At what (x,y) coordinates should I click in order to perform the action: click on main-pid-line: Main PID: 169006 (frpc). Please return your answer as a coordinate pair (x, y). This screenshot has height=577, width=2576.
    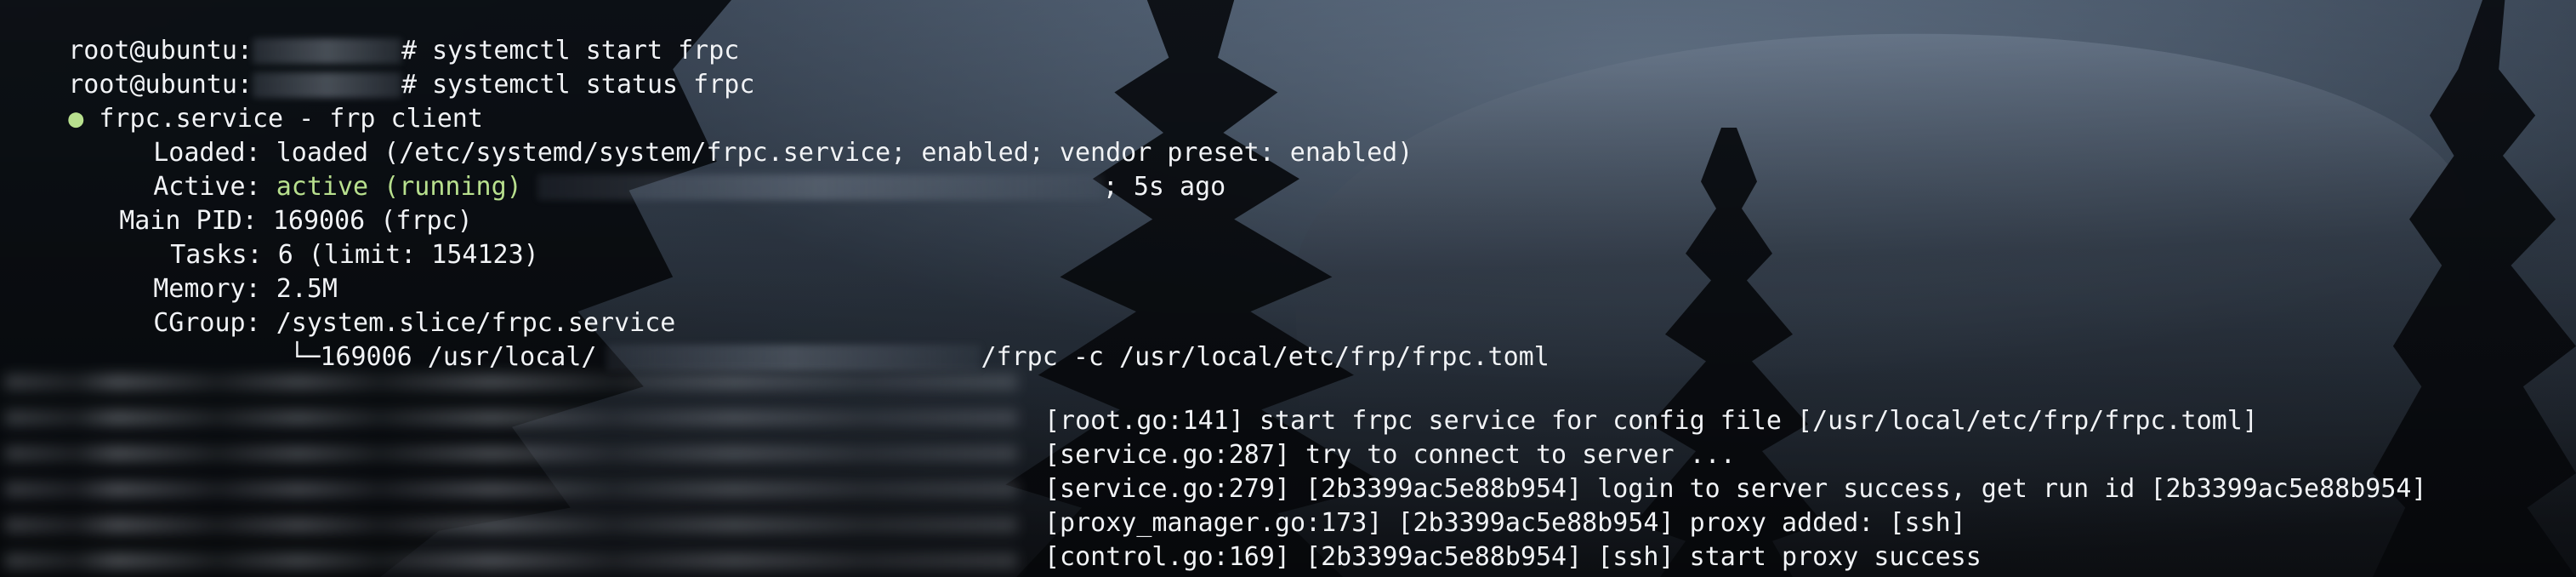
    Looking at the image, I should click on (265, 203).